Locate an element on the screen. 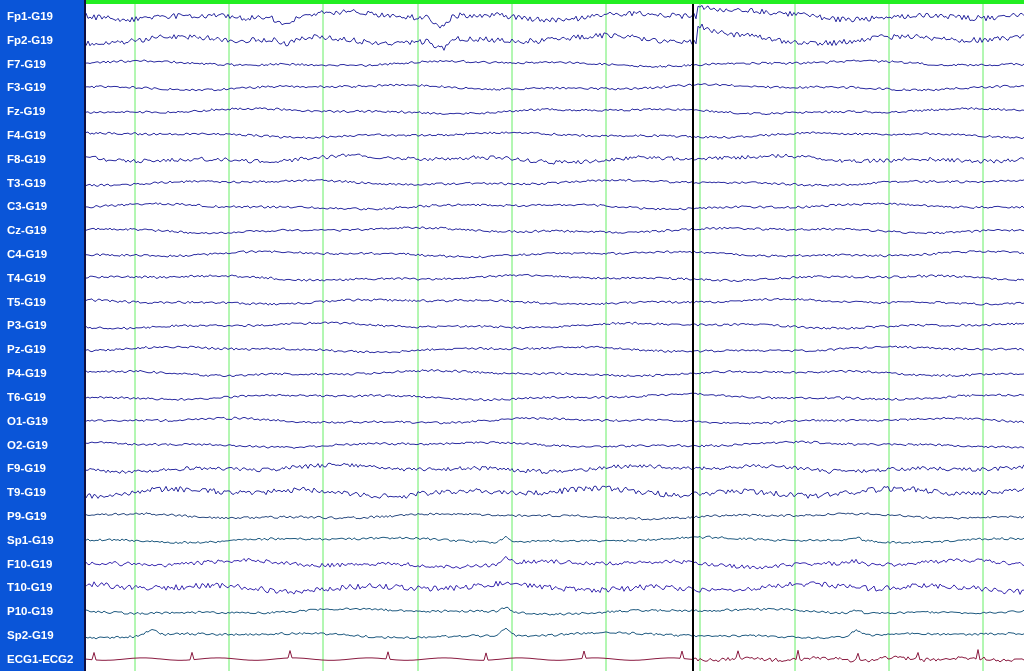 The height and width of the screenshot is (671, 1024). channel-label: C4-G19 is located at coordinates (27, 255).